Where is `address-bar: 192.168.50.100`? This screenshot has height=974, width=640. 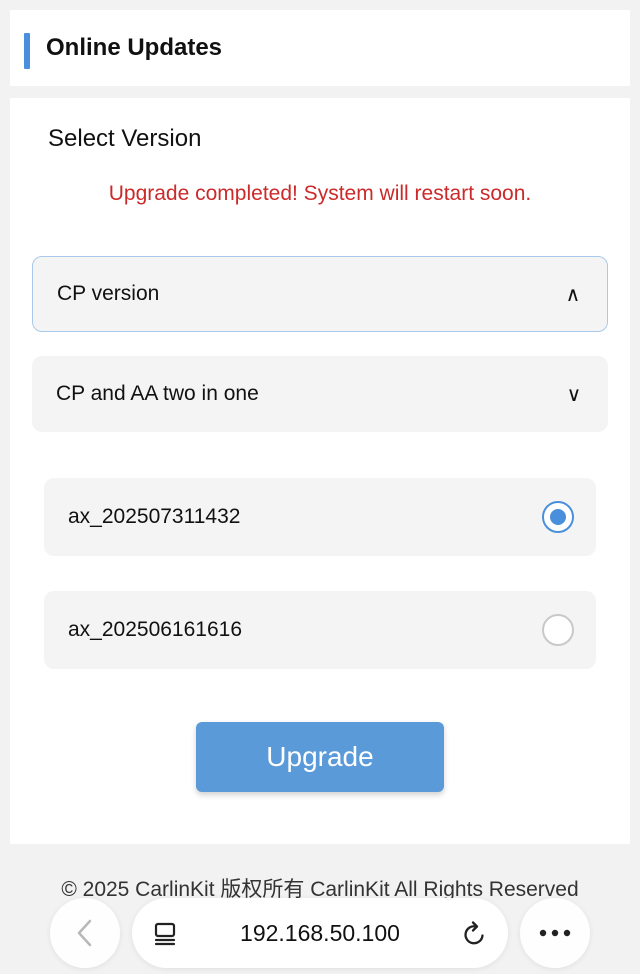
address-bar: 192.168.50.100 is located at coordinates (320, 933).